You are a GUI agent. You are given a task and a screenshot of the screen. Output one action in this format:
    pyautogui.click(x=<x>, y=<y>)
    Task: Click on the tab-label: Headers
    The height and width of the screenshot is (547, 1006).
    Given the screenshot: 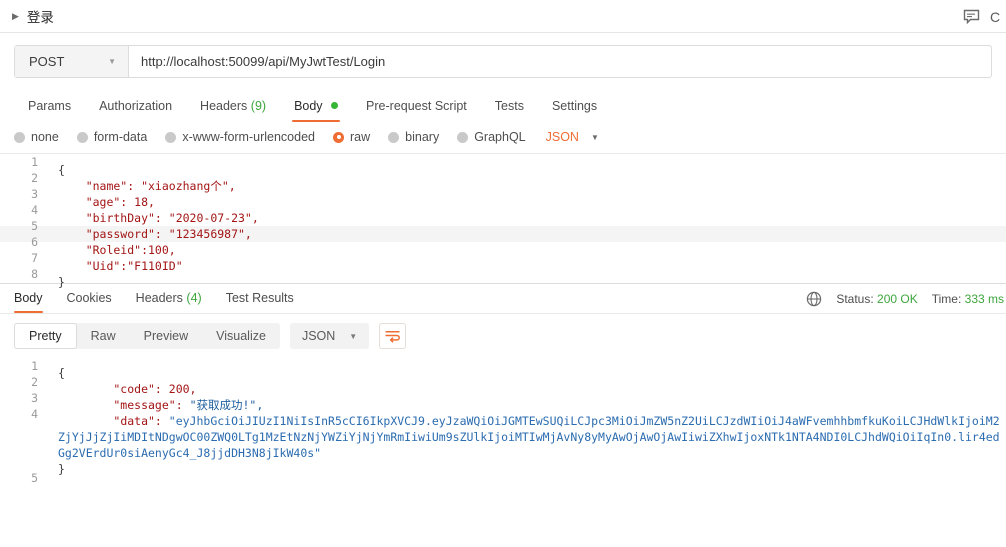 What is the action you would take?
    pyautogui.click(x=159, y=298)
    